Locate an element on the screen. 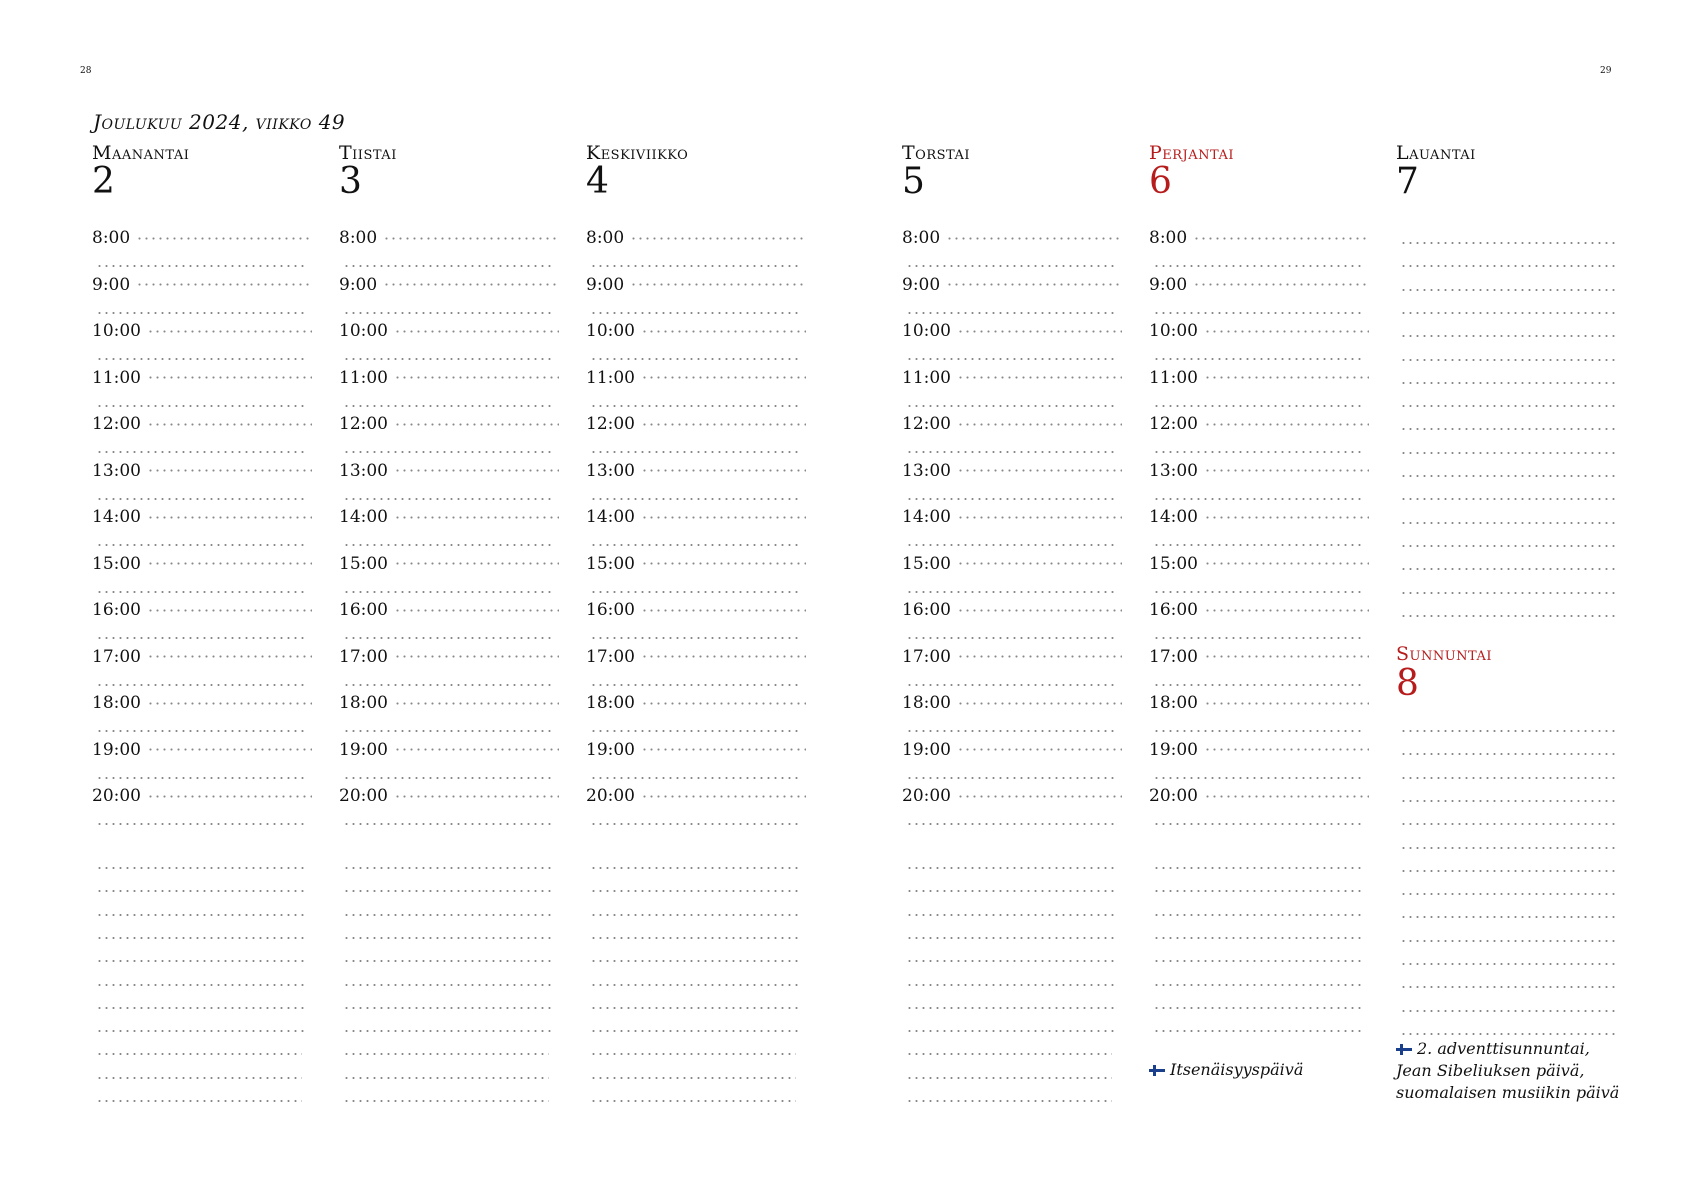 The height and width of the screenshot is (1190, 1683). hour-row: 13:00 is located at coordinates (449, 471).